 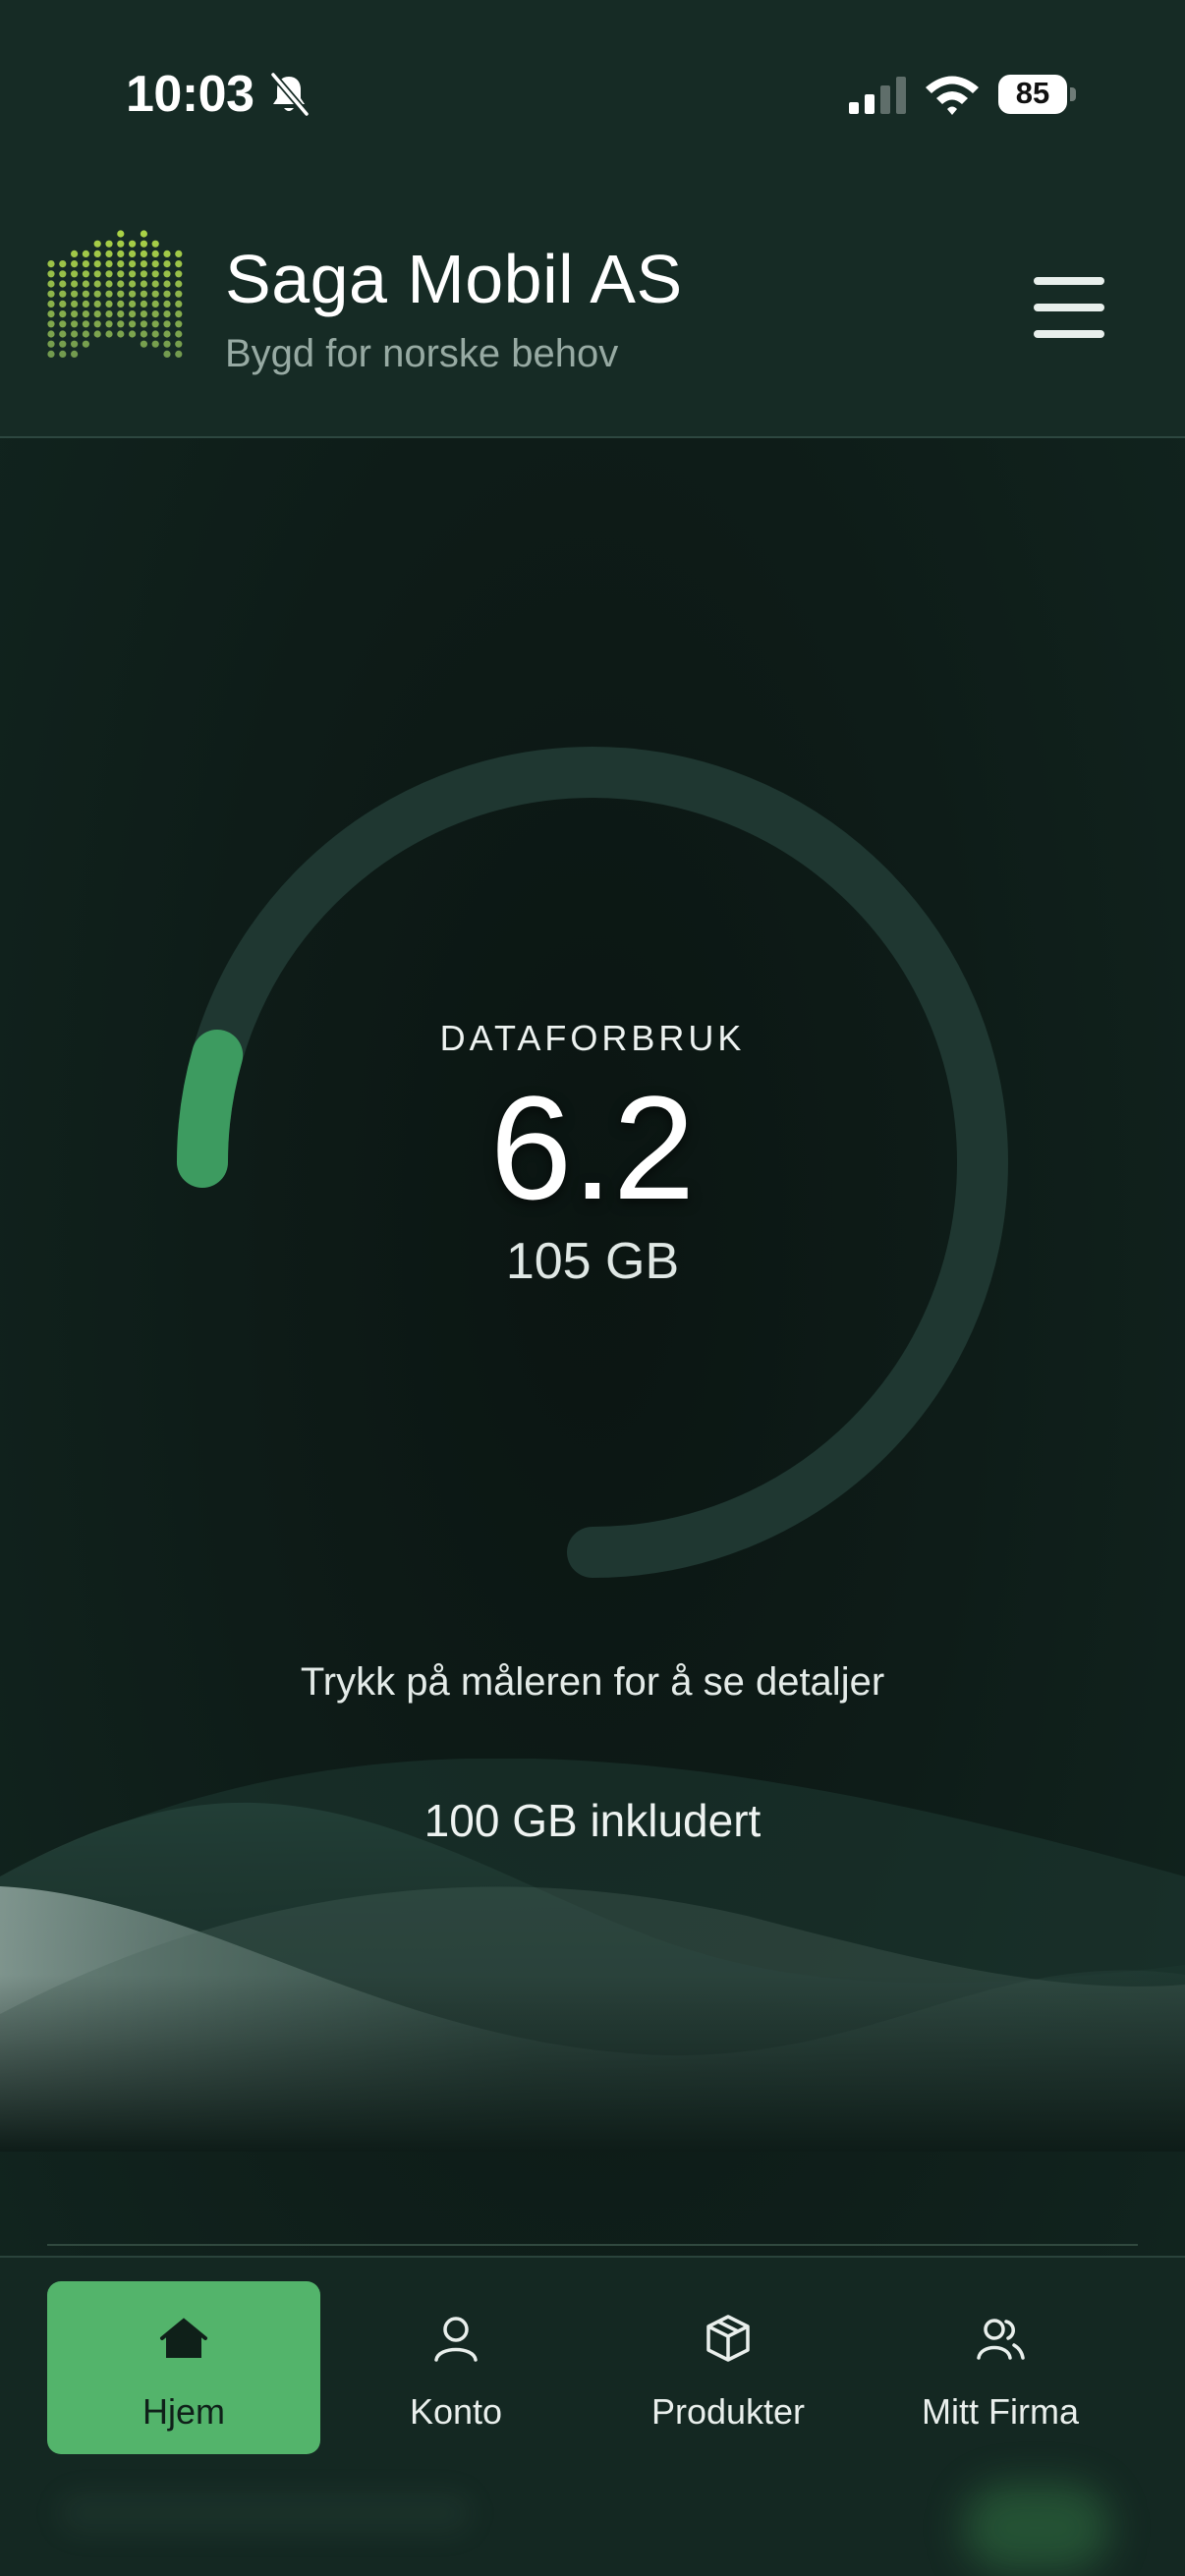 What do you see at coordinates (728, 2367) in the screenshot?
I see `nav-item-produkter: Produkter` at bounding box center [728, 2367].